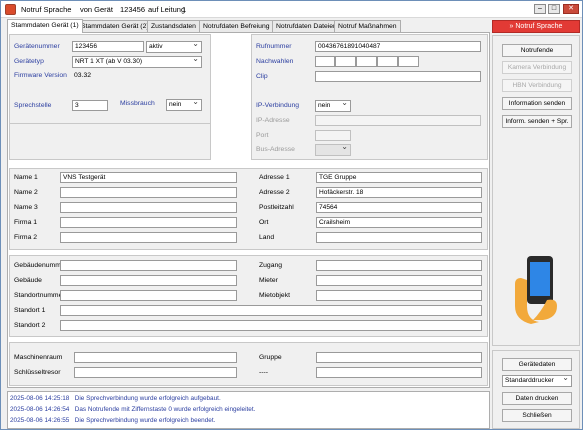  What do you see at coordinates (174, 47) in the screenshot?
I see `device-status-select: aktiv` at bounding box center [174, 47].